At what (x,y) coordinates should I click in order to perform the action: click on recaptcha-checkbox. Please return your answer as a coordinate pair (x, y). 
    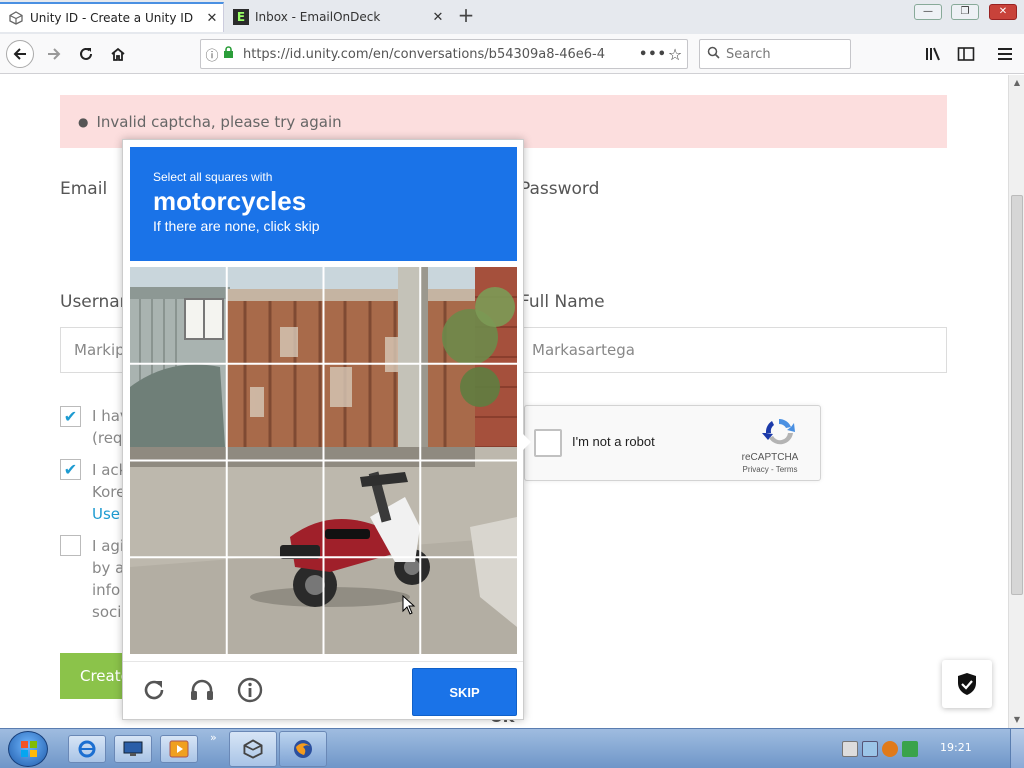
    Looking at the image, I should click on (548, 443).